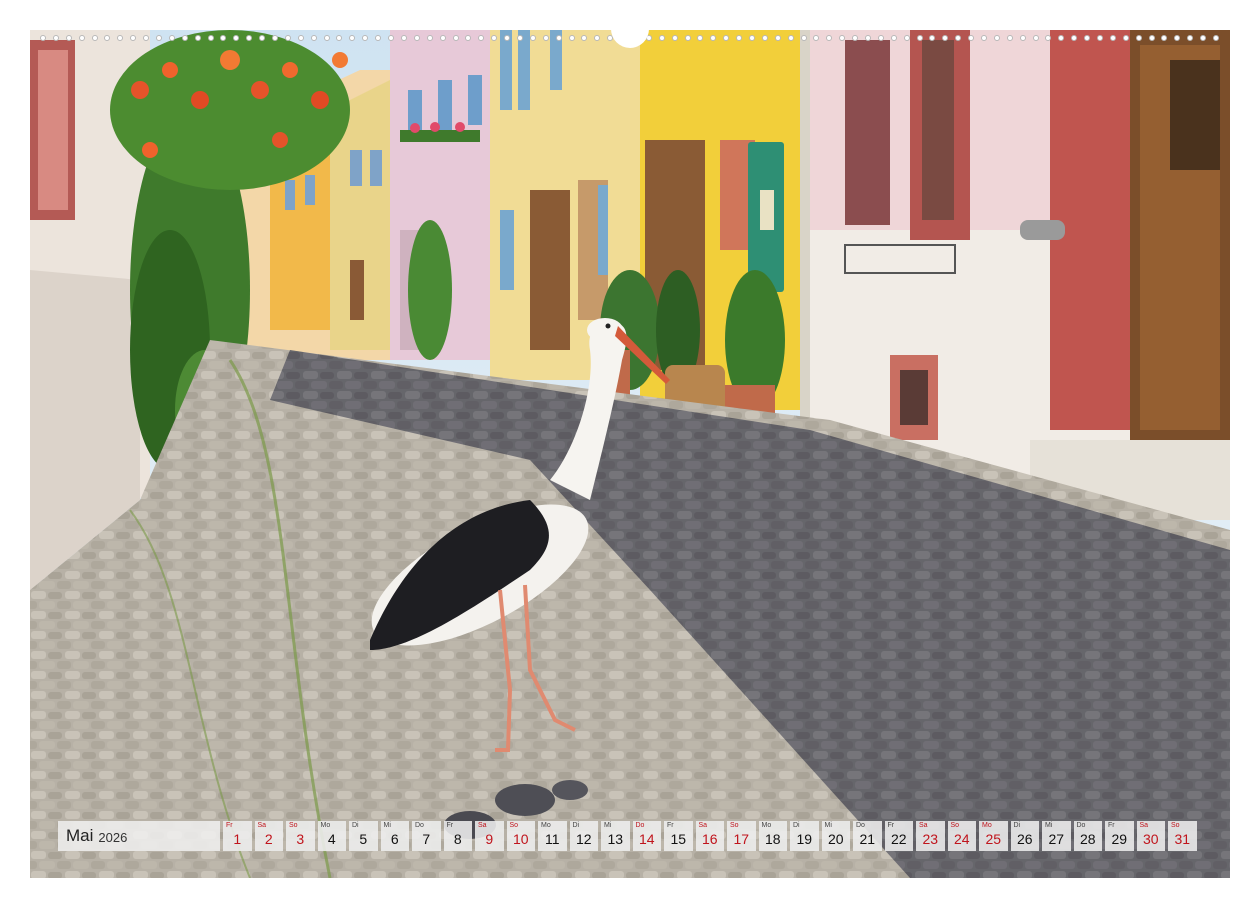  I want to click on day-number: 18, so click(772, 839).